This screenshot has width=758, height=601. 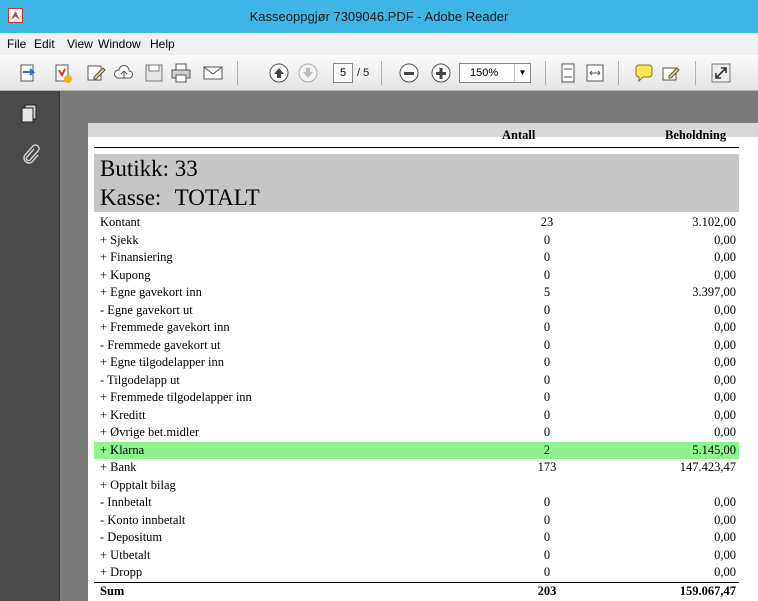 I want to click on fit-width-icon, so click(x=595, y=73).